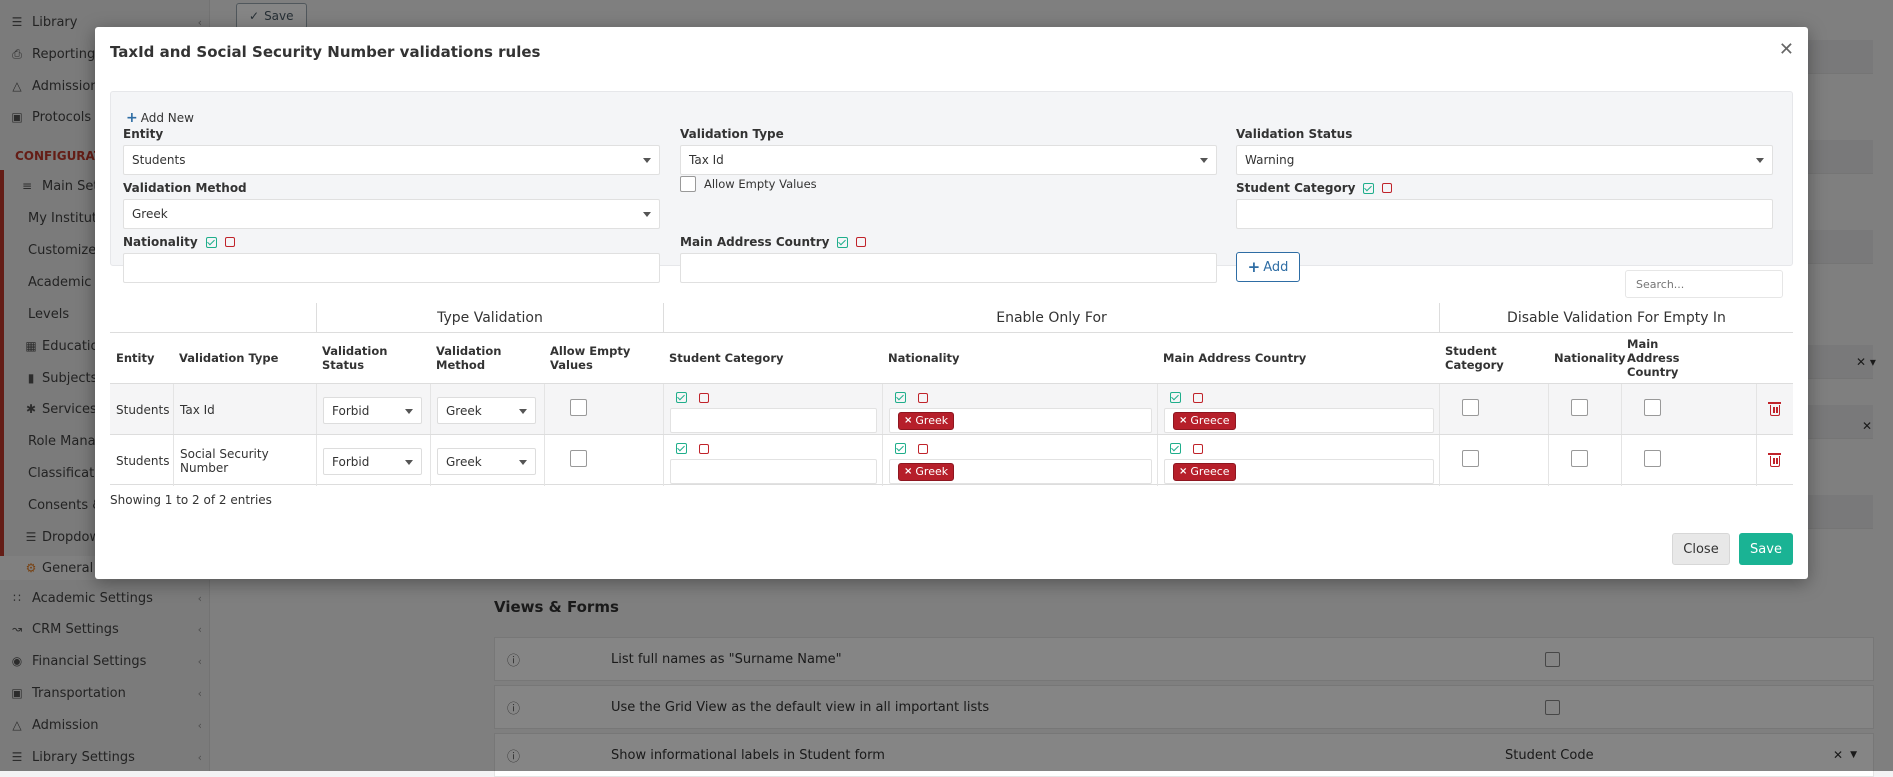 Image resolution: width=1893 pixels, height=777 pixels. What do you see at coordinates (150, 214) in the screenshot?
I see `validation-method-select-value: Greek` at bounding box center [150, 214].